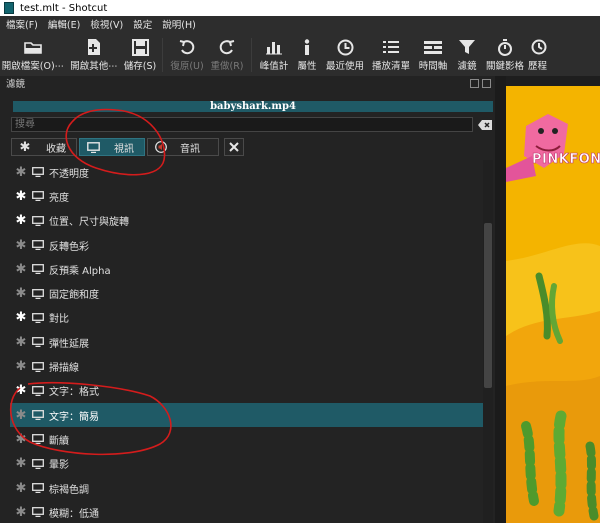  I want to click on panel-splitter, so click(500, 299).